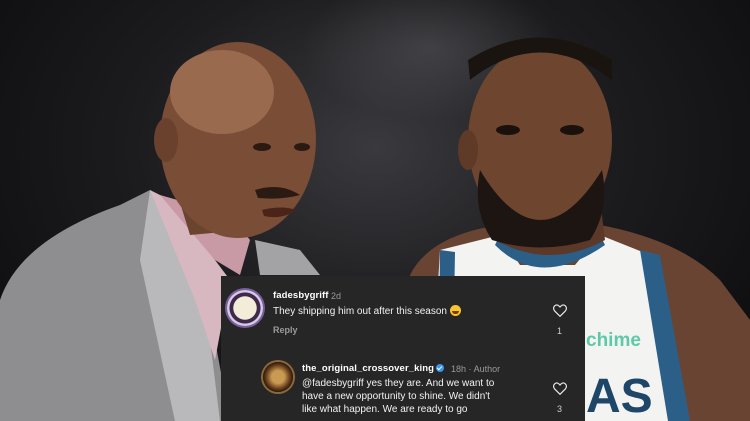 The width and height of the screenshot is (750, 421). I want to click on comment-text: They shipping him out after this season, so click(367, 311).